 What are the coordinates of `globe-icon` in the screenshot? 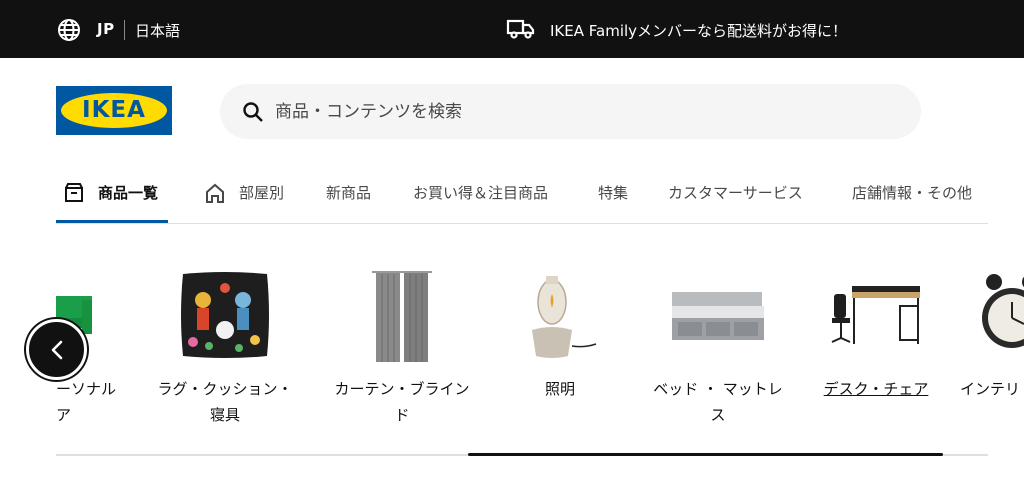 It's located at (69, 30).